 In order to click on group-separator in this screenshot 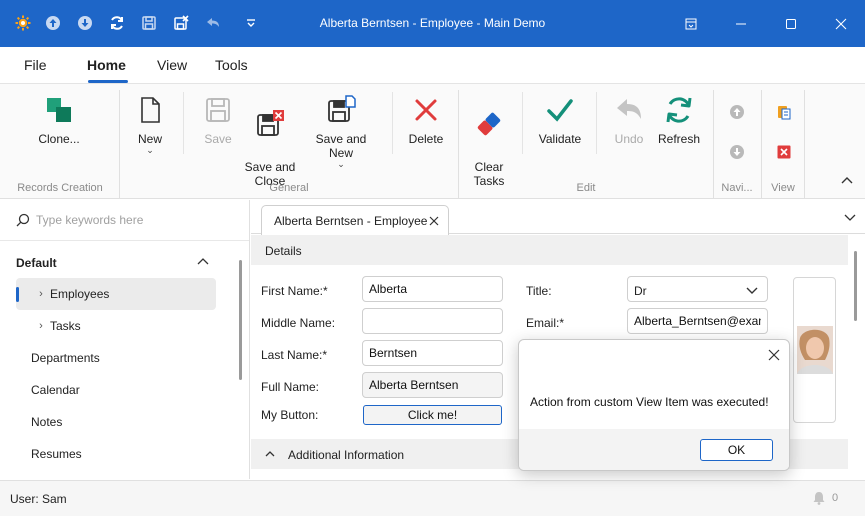, I will do `click(804, 144)`.